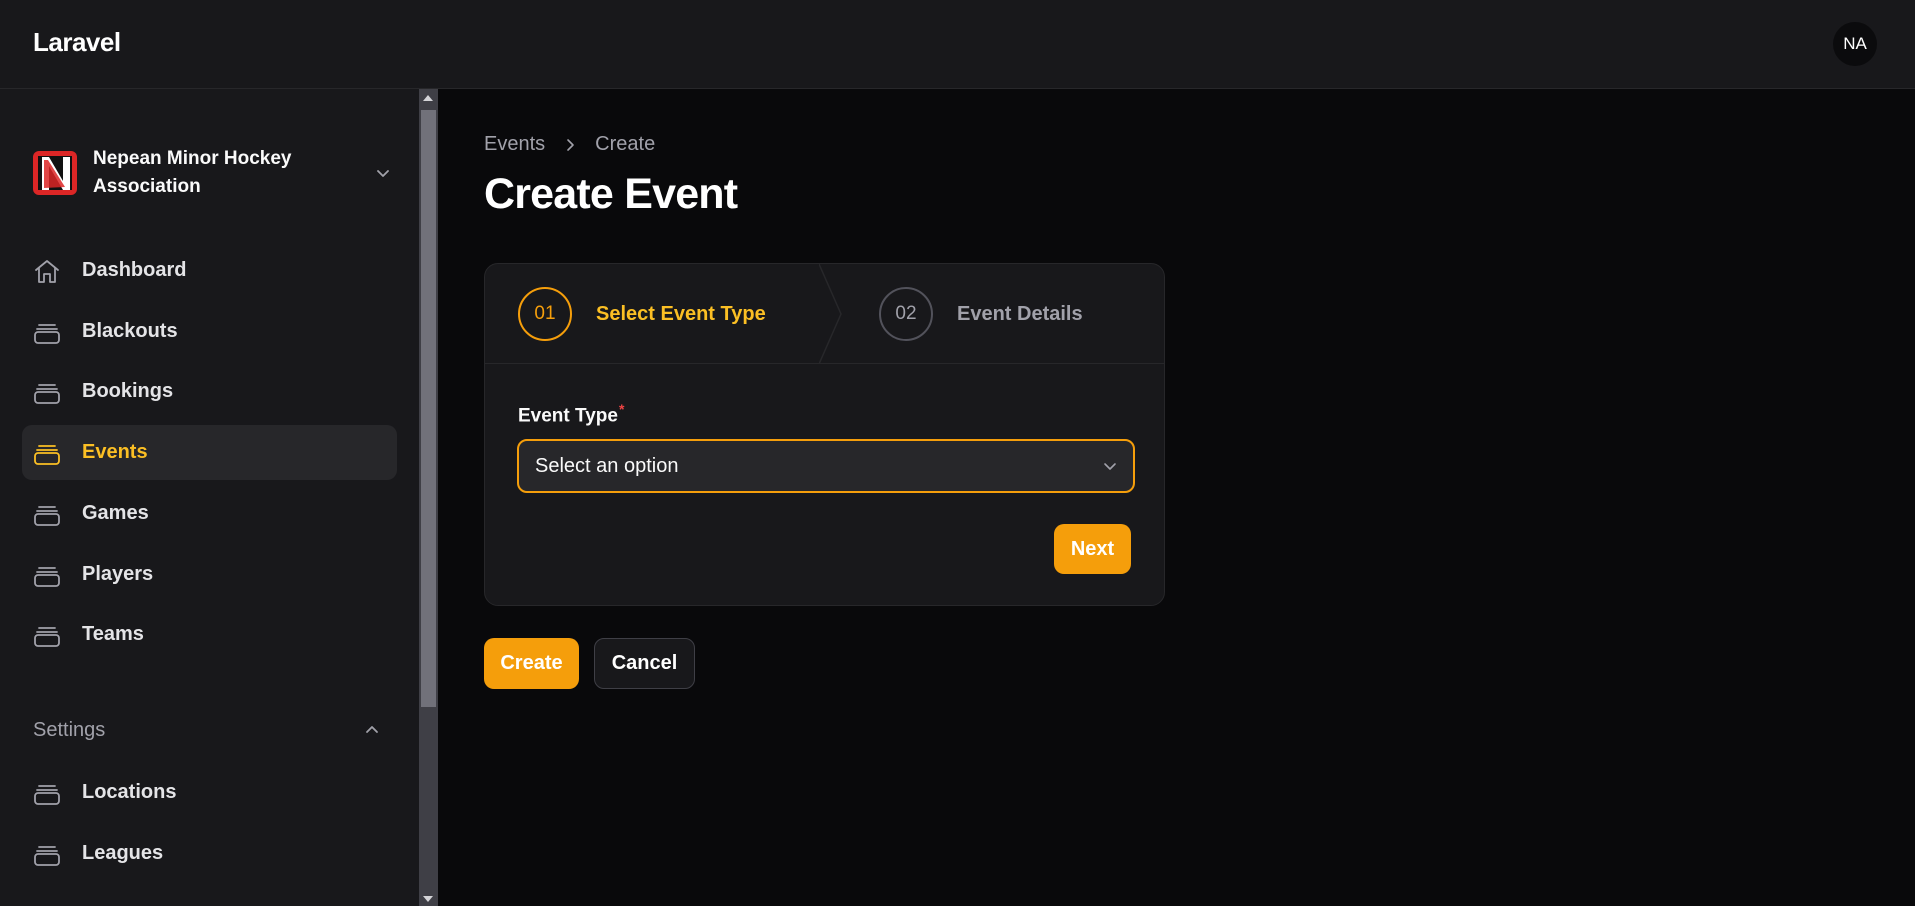  Describe the element at coordinates (428, 98) in the screenshot. I see `scroll-up-arrow` at that location.